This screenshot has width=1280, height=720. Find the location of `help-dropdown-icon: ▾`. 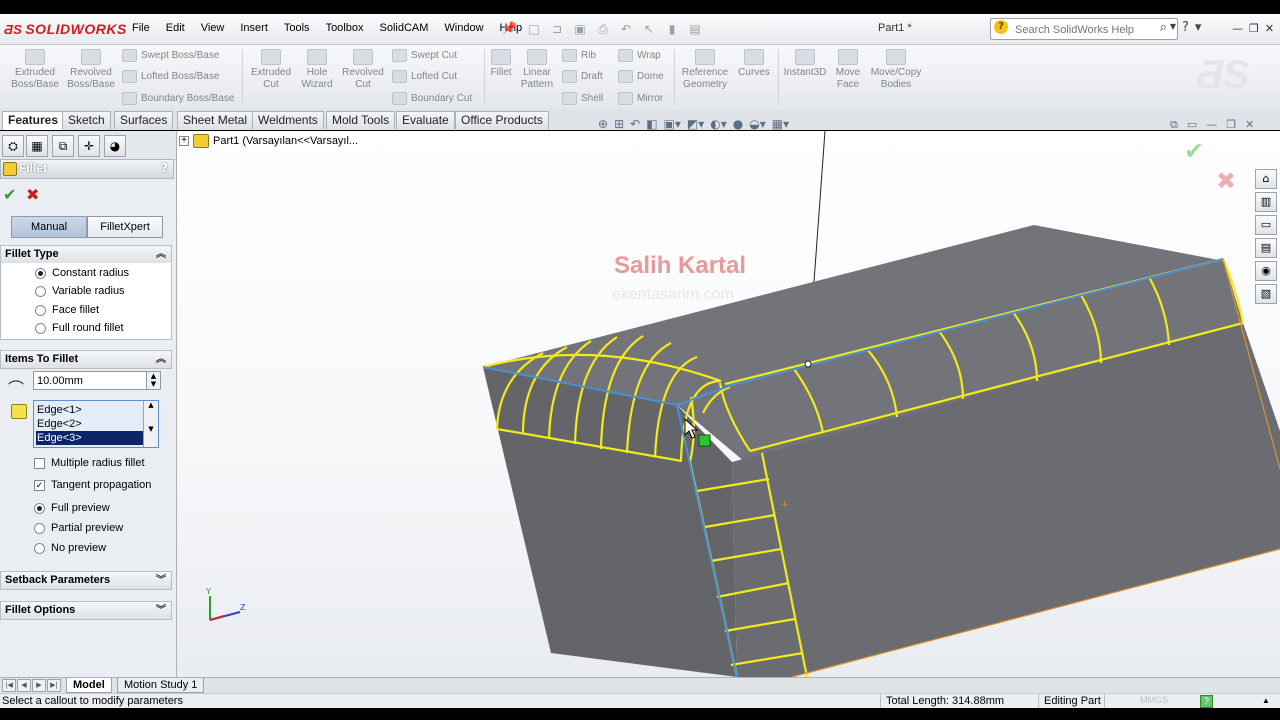

help-dropdown-icon: ▾ is located at coordinates (1198, 27).